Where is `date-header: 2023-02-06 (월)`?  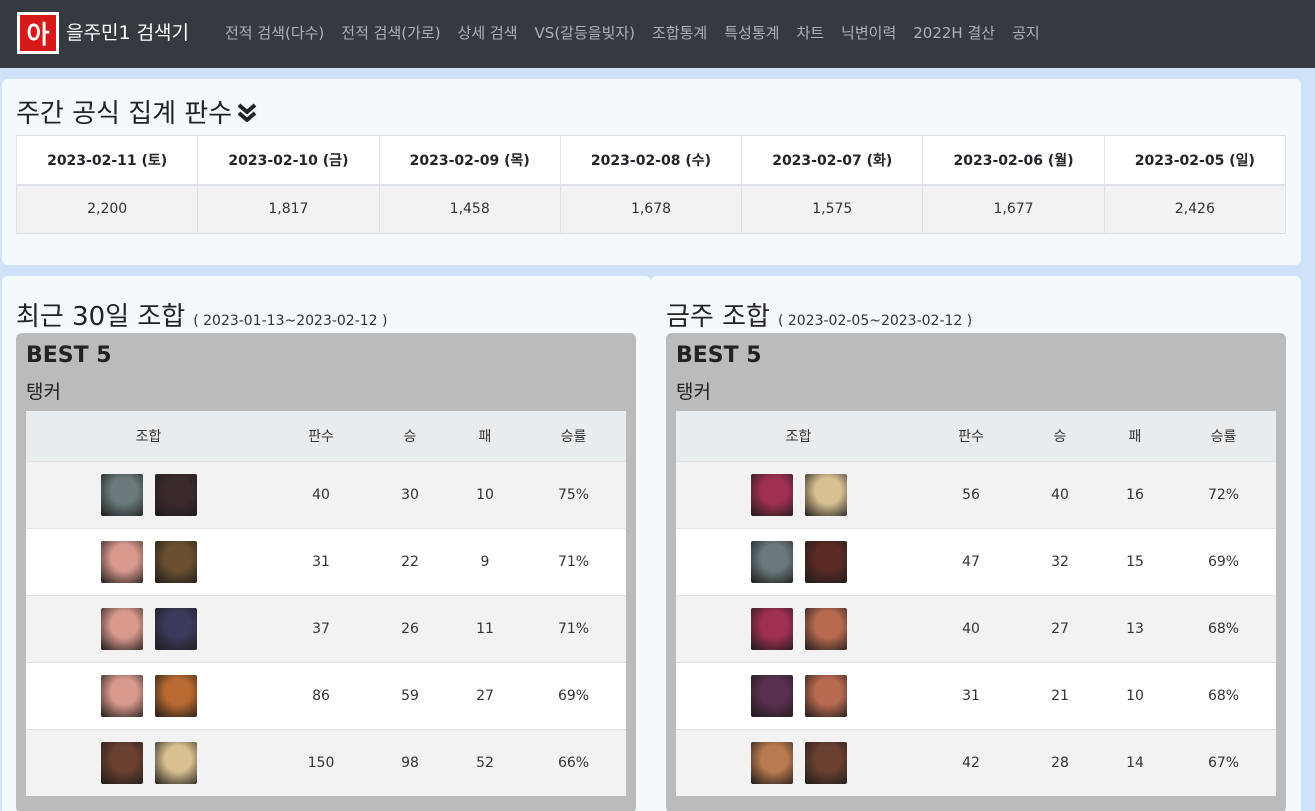 date-header: 2023-02-06 (월) is located at coordinates (1013, 160).